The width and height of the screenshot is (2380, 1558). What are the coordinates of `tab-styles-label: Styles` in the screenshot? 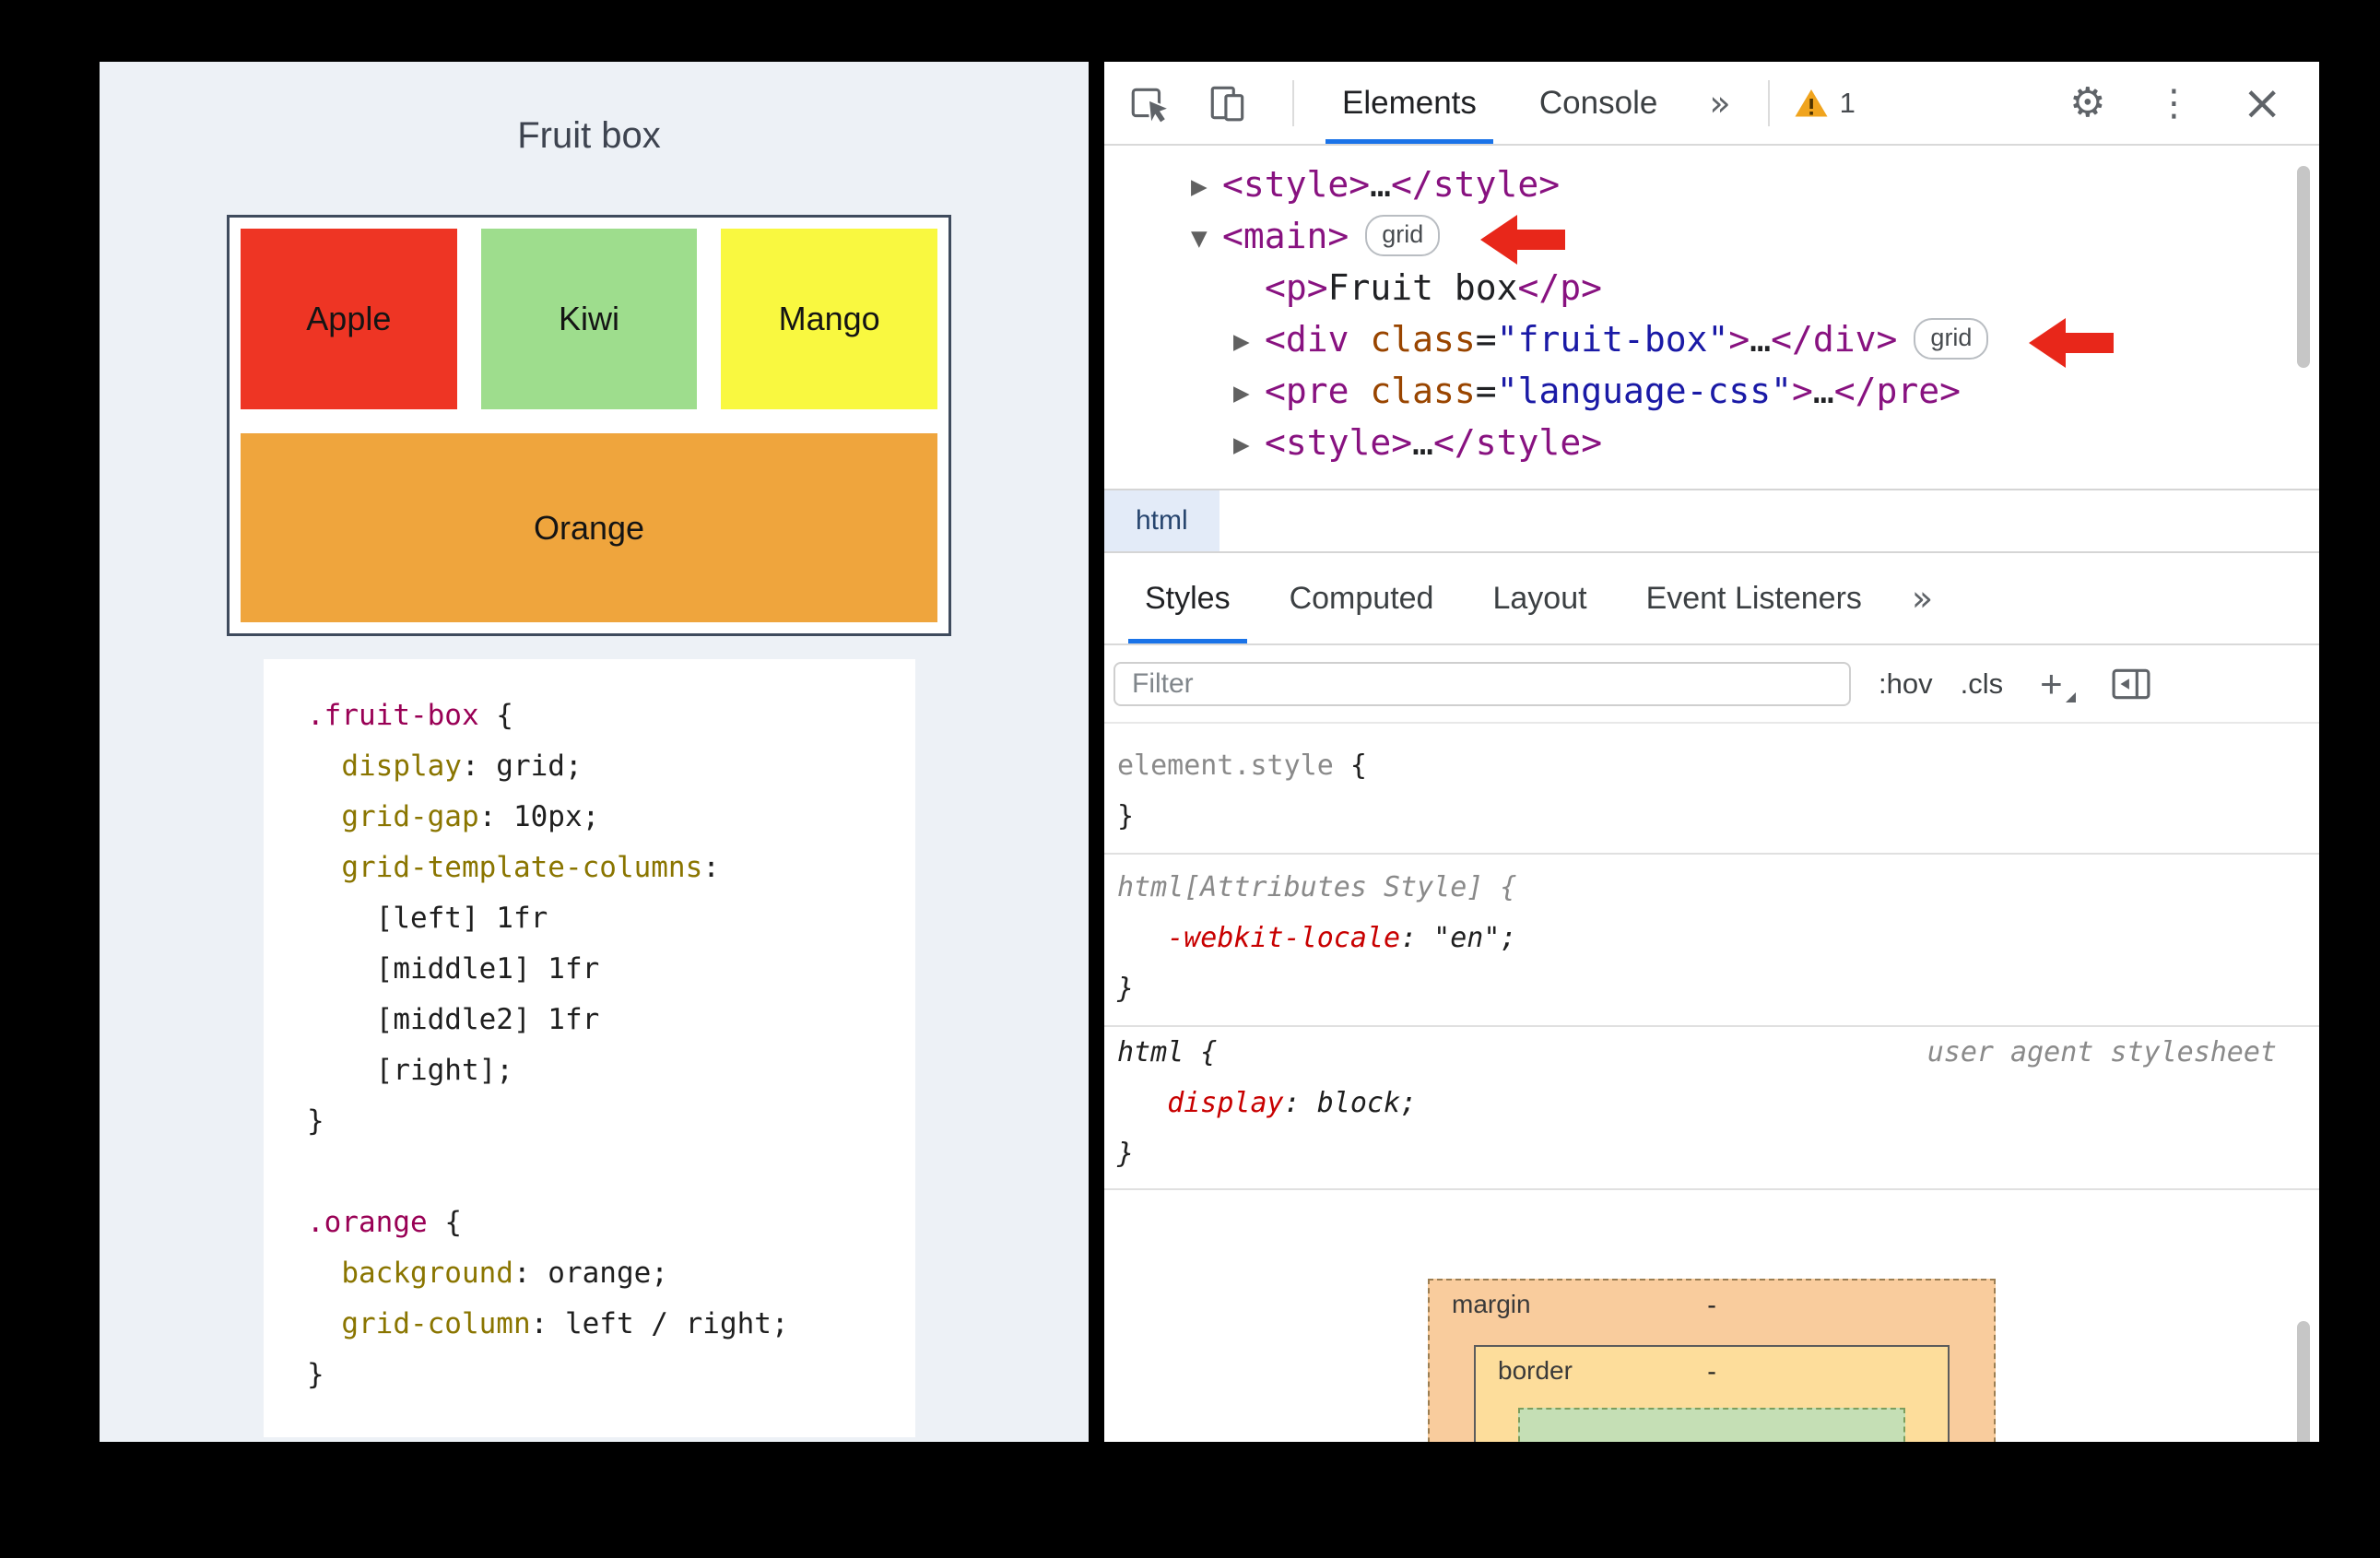 It's located at (1188, 598).